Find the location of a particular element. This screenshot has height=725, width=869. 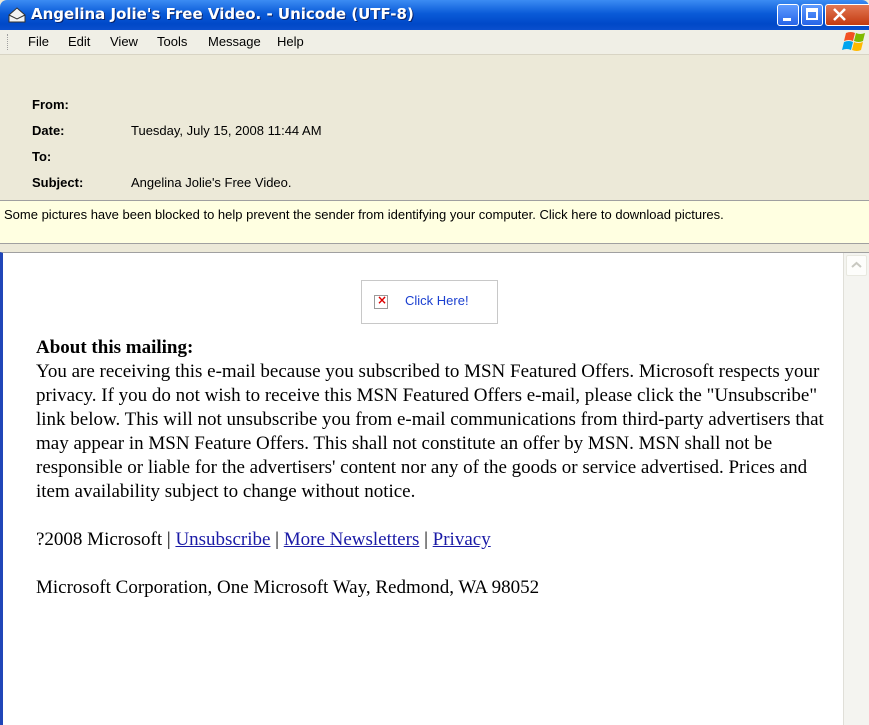

close-button is located at coordinates (847, 15).